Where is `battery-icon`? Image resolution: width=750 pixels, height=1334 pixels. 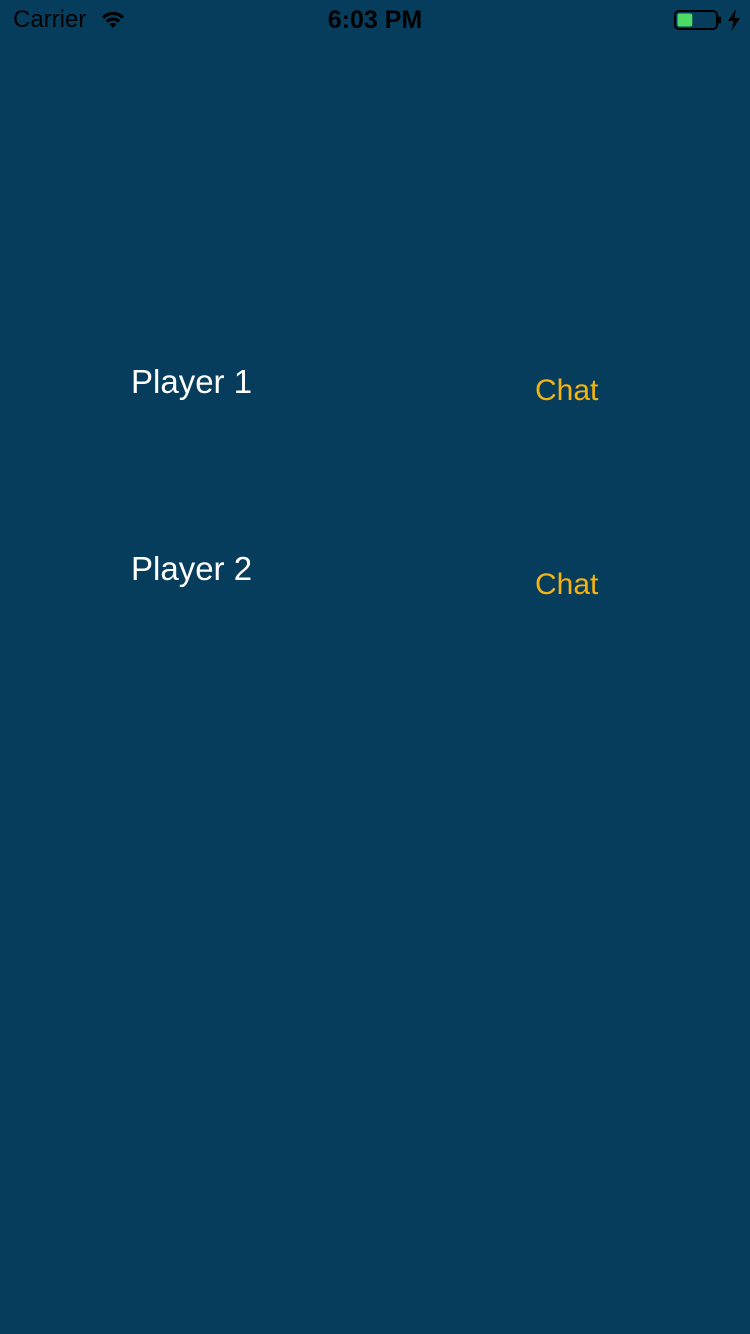 battery-icon is located at coordinates (698, 20).